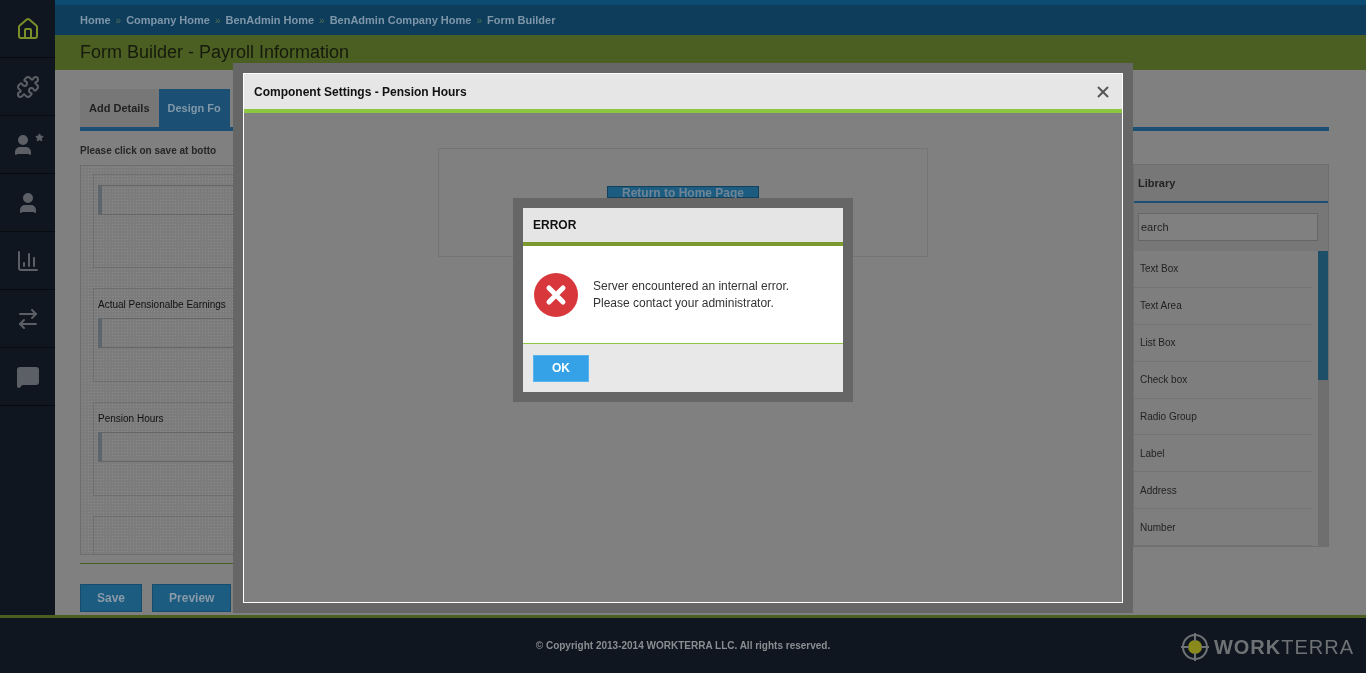 The image size is (1366, 673). What do you see at coordinates (1223, 343) in the screenshot?
I see `library-item: List Box` at bounding box center [1223, 343].